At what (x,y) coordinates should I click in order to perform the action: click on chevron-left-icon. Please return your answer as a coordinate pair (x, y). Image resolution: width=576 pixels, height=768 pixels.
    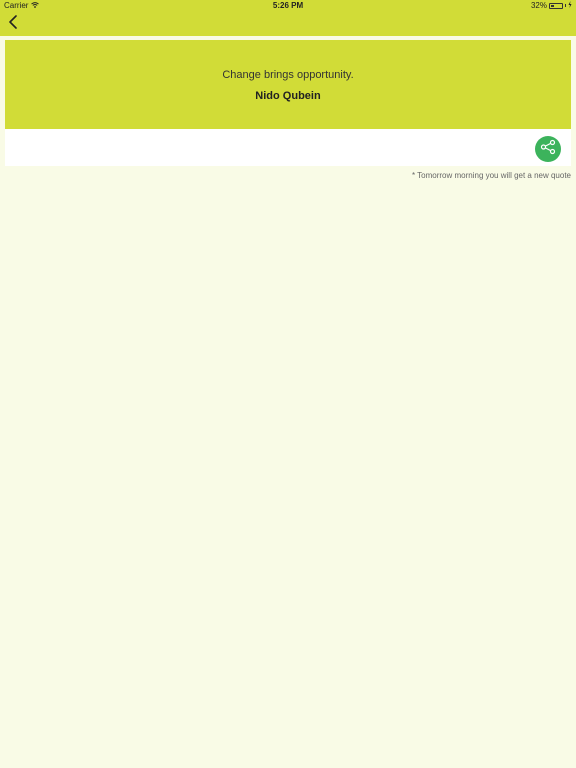
    Looking at the image, I should click on (13, 24).